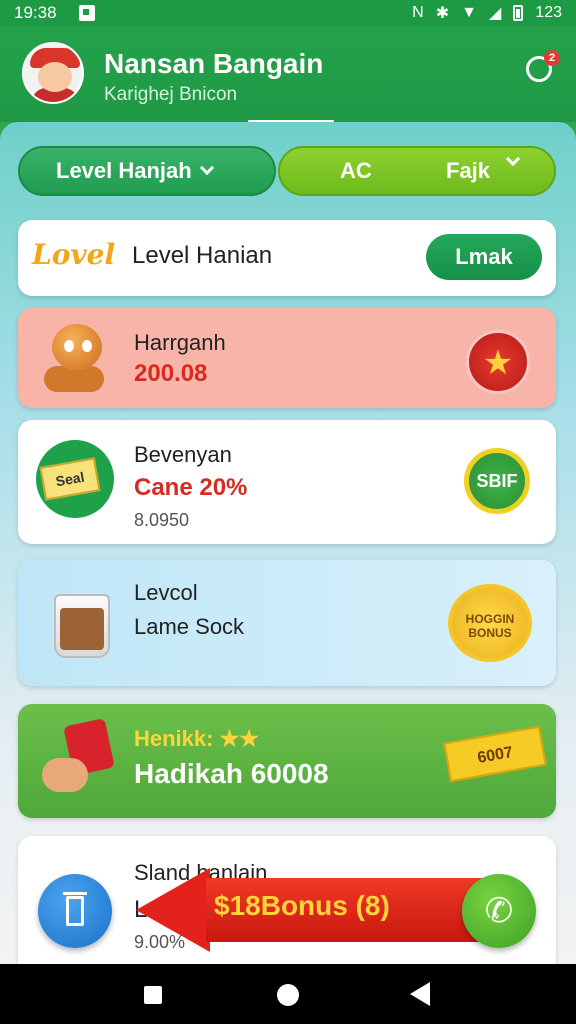  I want to click on system-nav-bar, so click(288, 994).